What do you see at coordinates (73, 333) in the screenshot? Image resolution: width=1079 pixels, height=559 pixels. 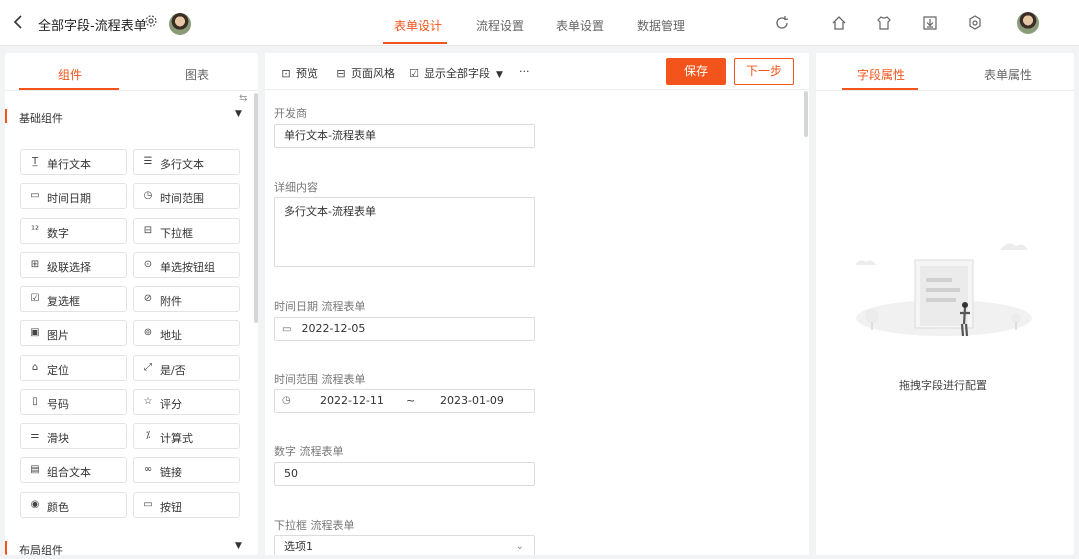 I see `component-item: ▣ 图片` at bounding box center [73, 333].